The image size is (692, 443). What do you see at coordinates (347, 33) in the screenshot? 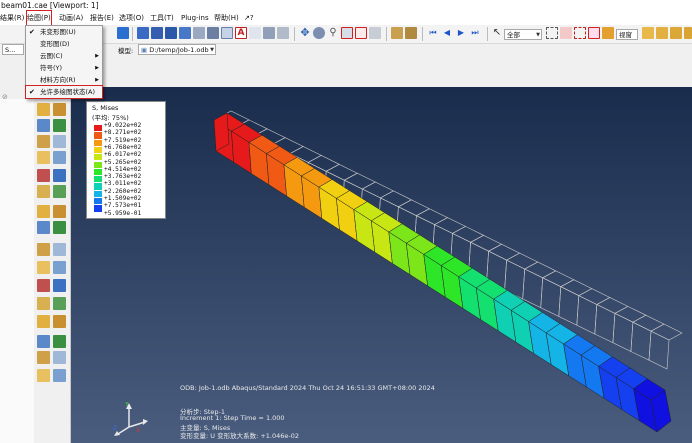
I see `zoom-box-icon` at bounding box center [347, 33].